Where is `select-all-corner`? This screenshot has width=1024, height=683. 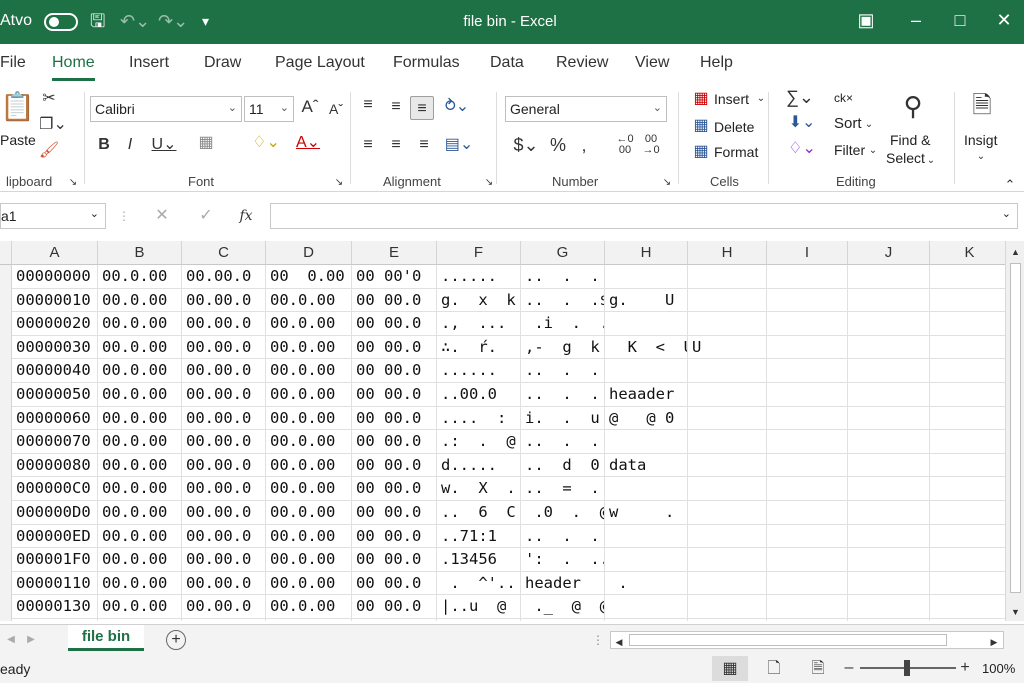
select-all-corner is located at coordinates (6, 253).